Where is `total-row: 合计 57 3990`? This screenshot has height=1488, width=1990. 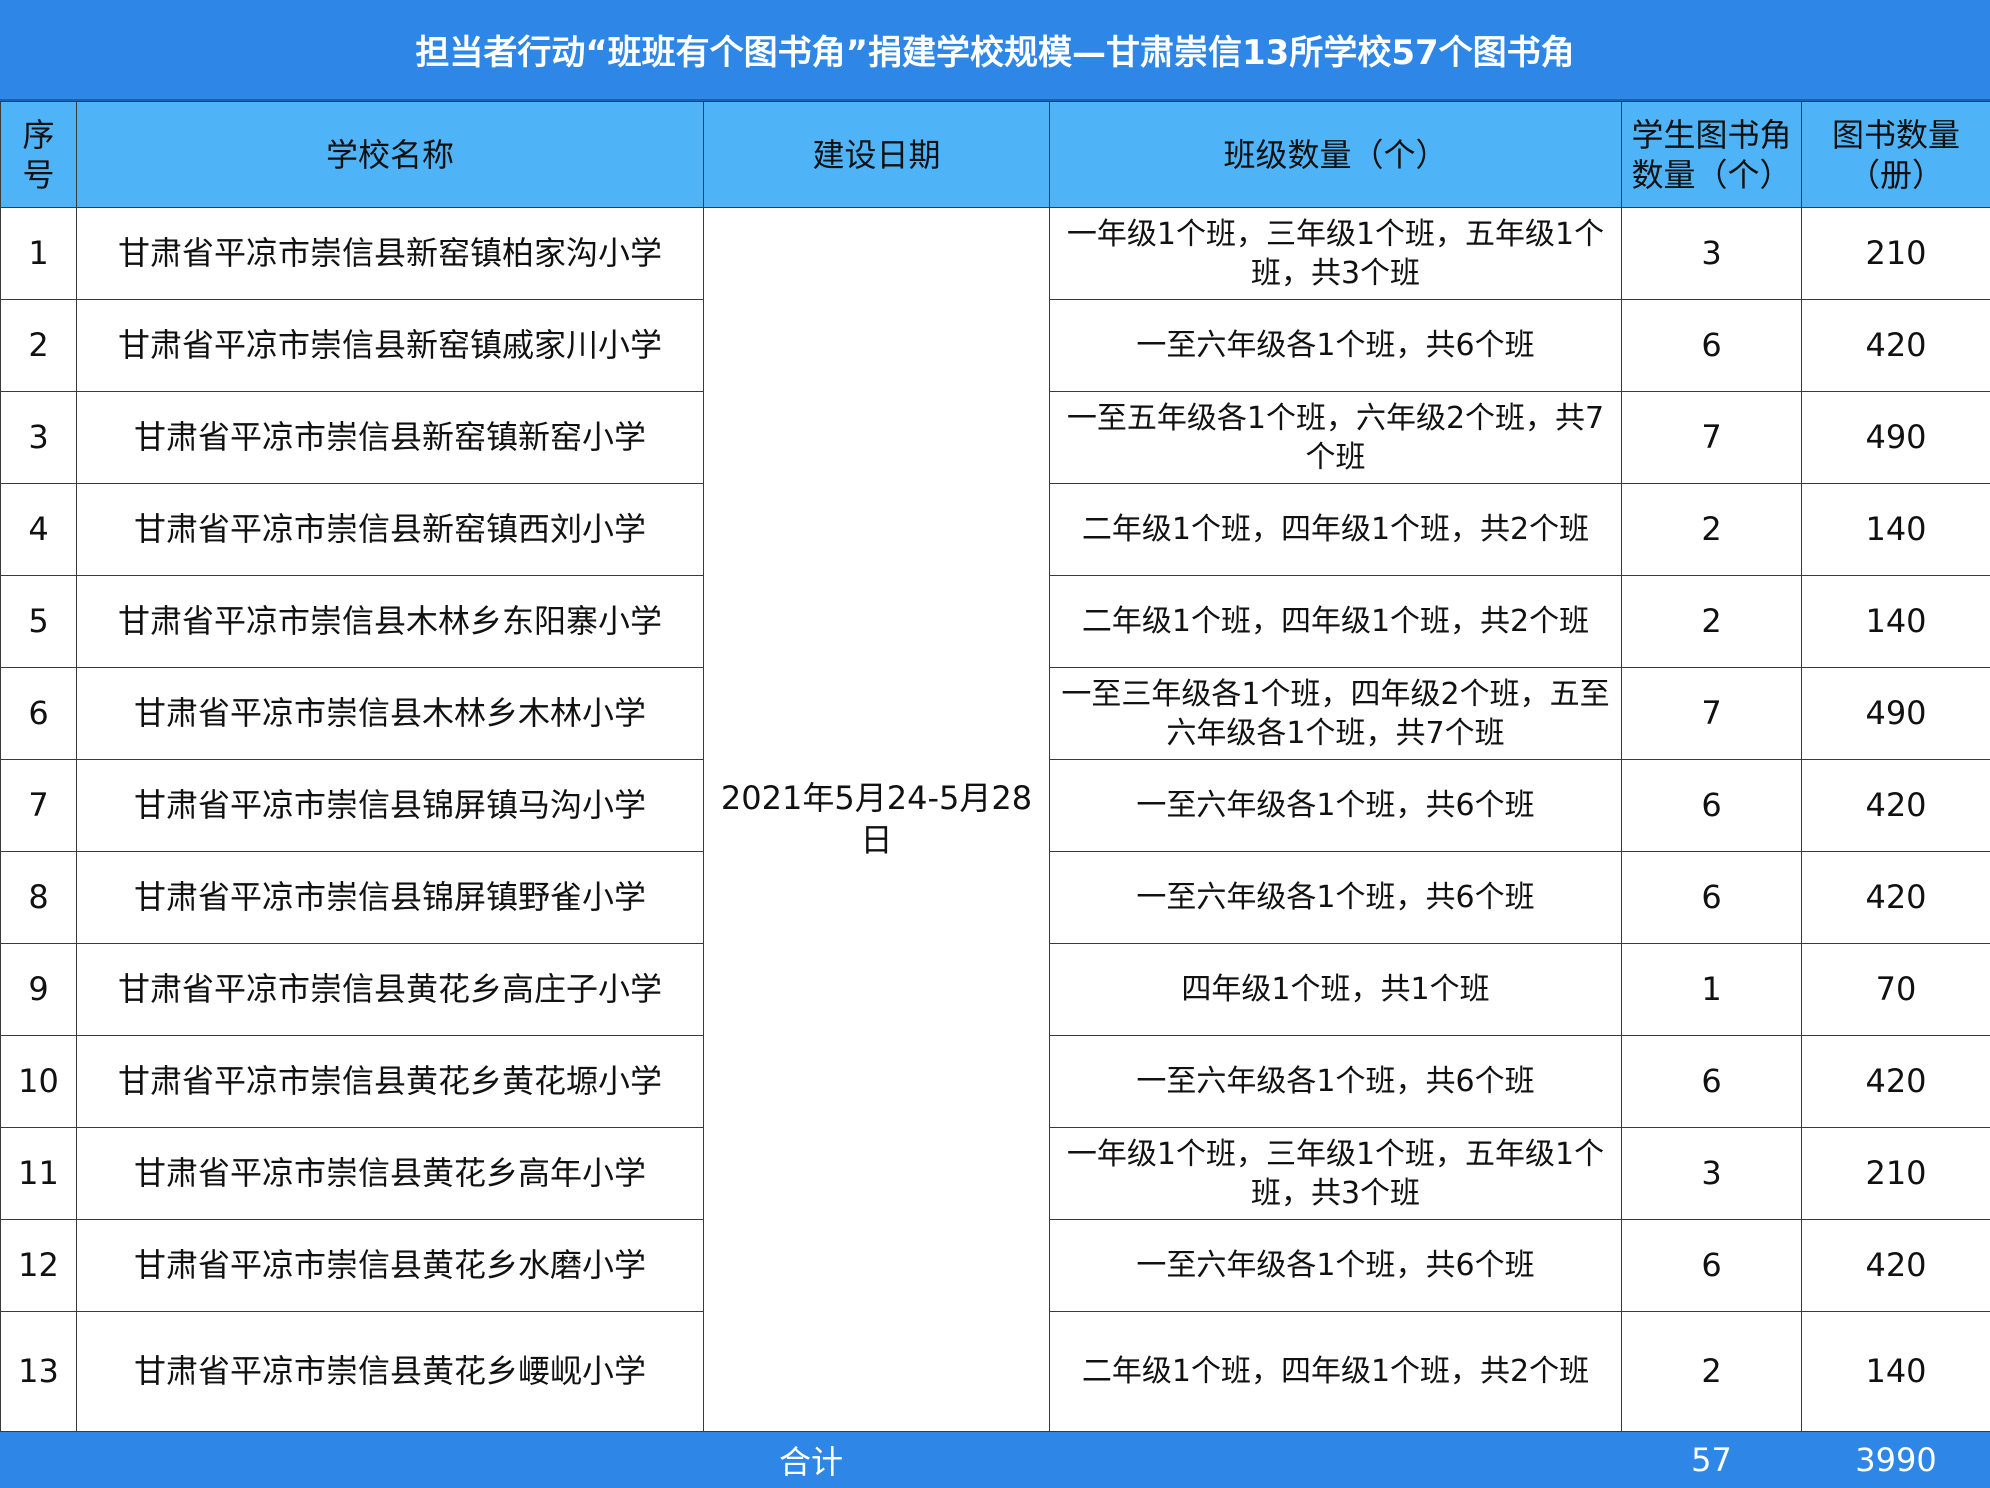 total-row: 合计 57 3990 is located at coordinates (995, 1459).